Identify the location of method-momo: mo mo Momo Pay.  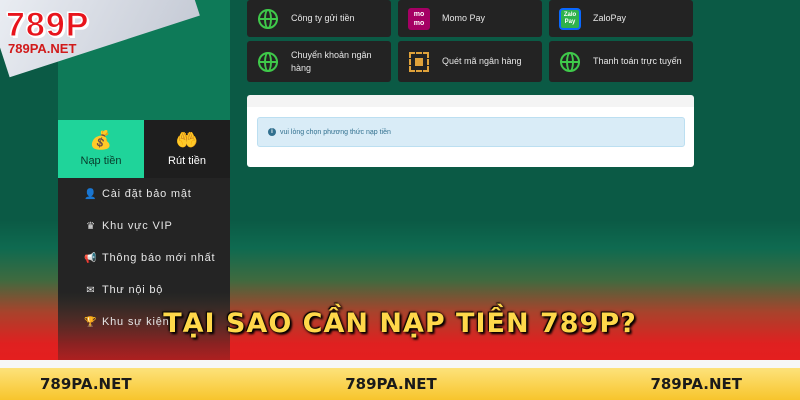
(470, 18).